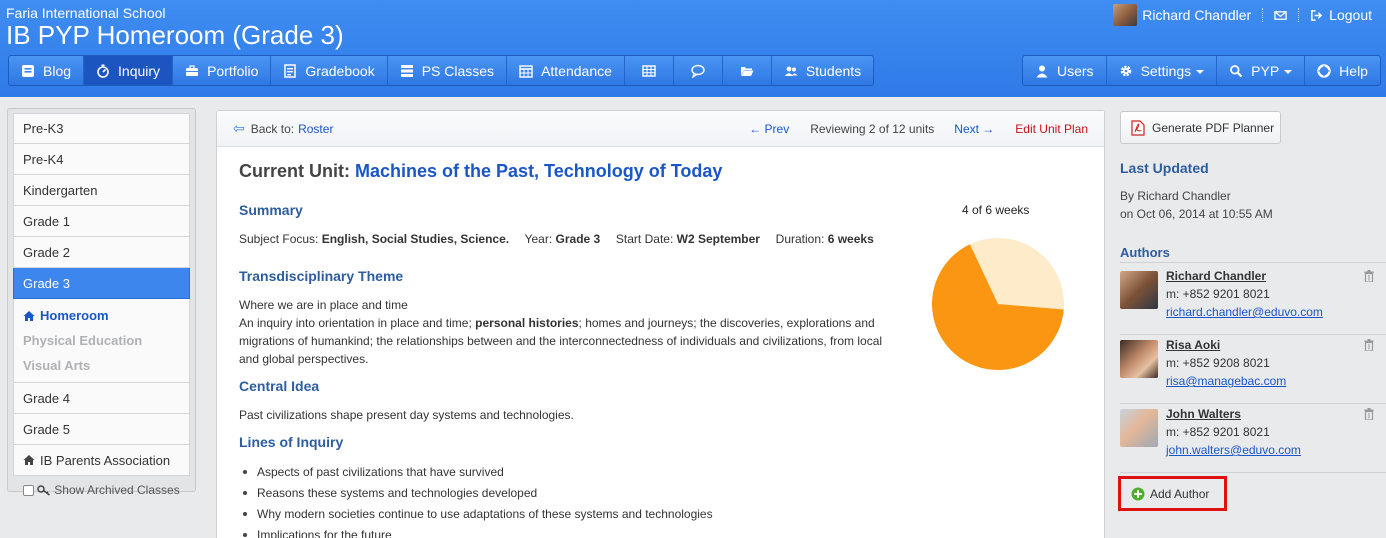 This screenshot has width=1386, height=538. I want to click on nav-users: Users, so click(1065, 70).